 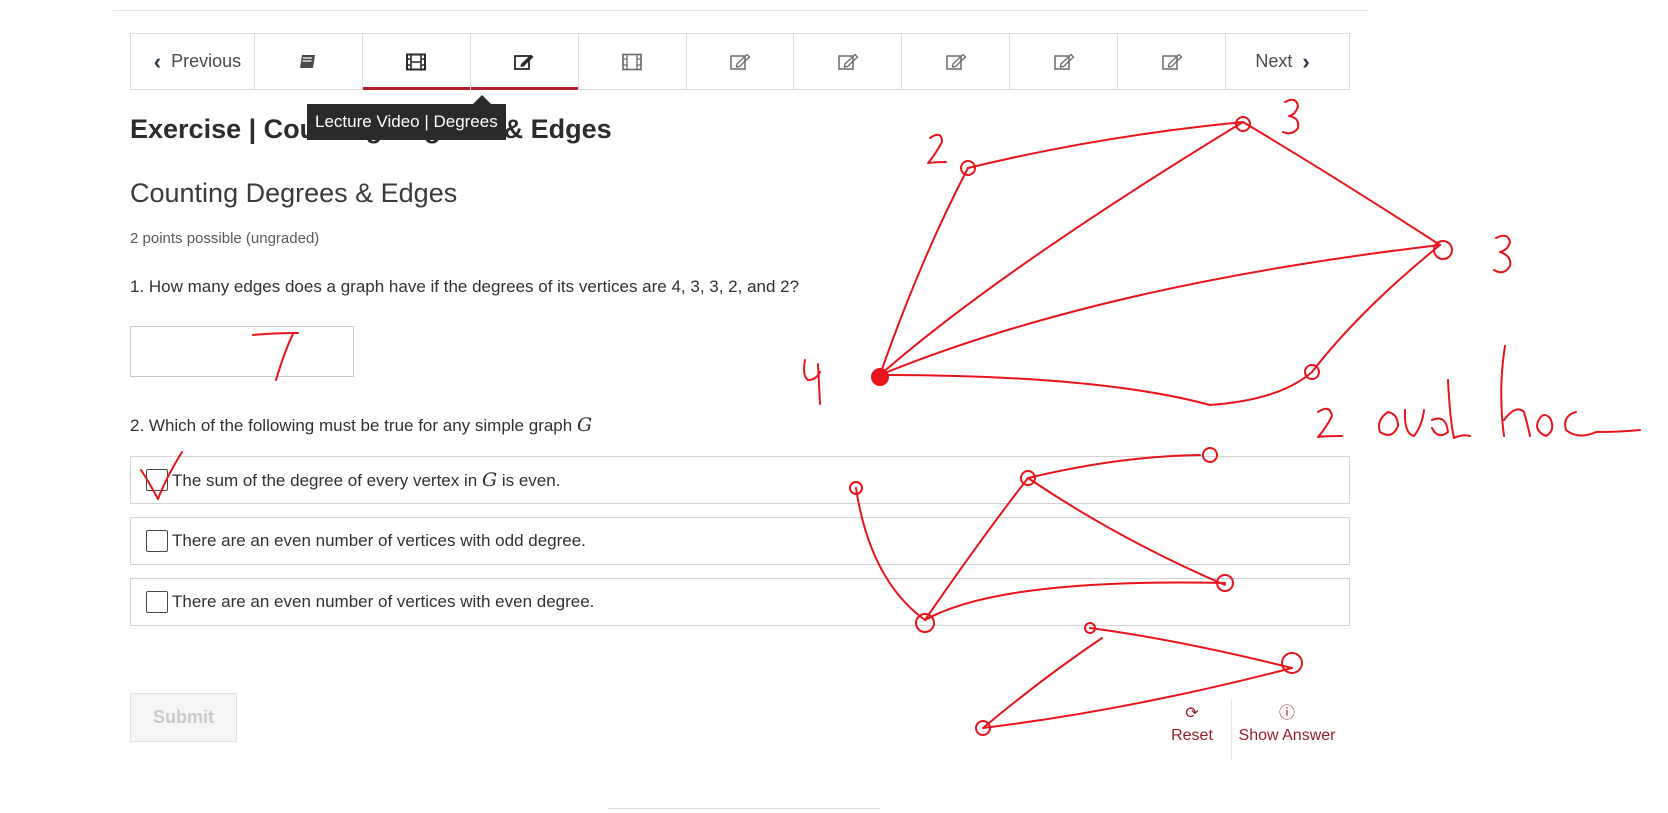 What do you see at coordinates (1192, 713) in the screenshot?
I see `refresh-icon: ⟳` at bounding box center [1192, 713].